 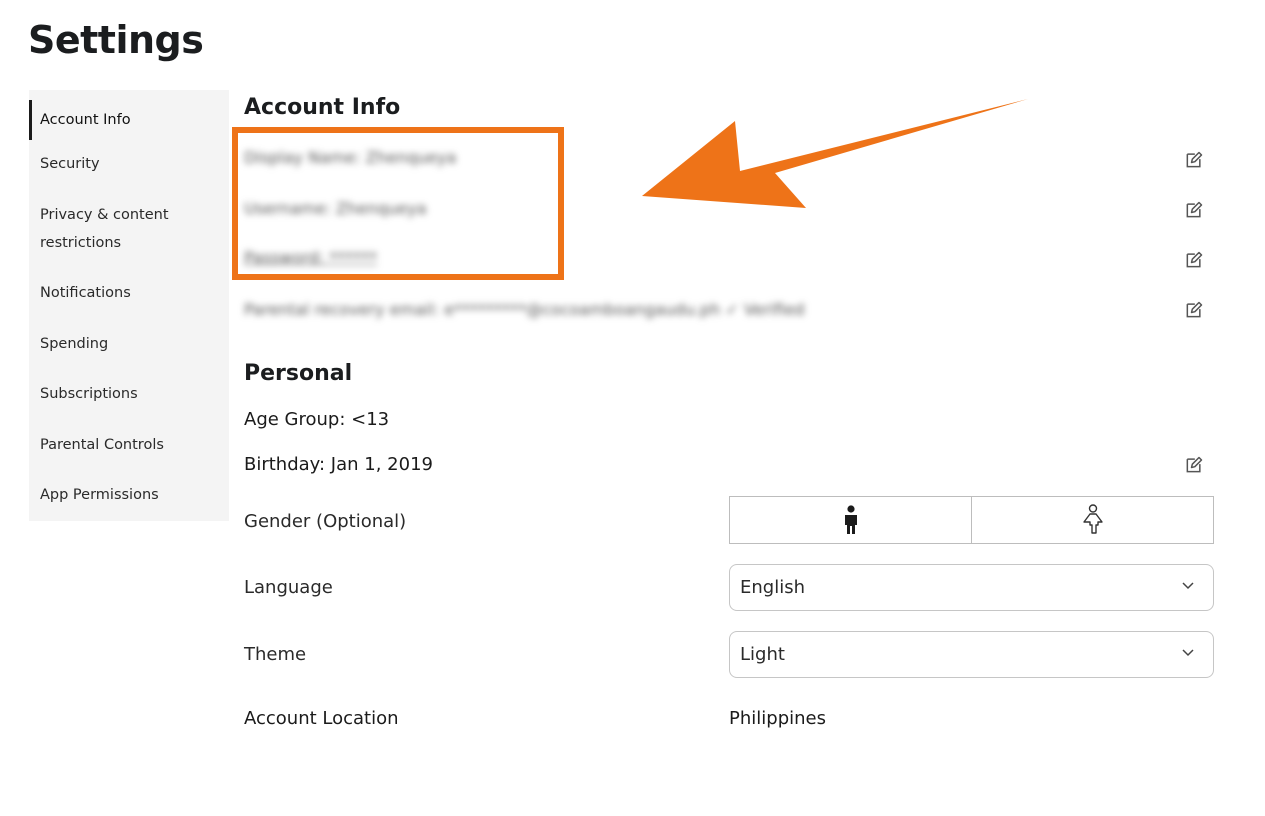 I want to click on sidebar-item-subscriptions: Subscriptions, so click(x=129, y=394).